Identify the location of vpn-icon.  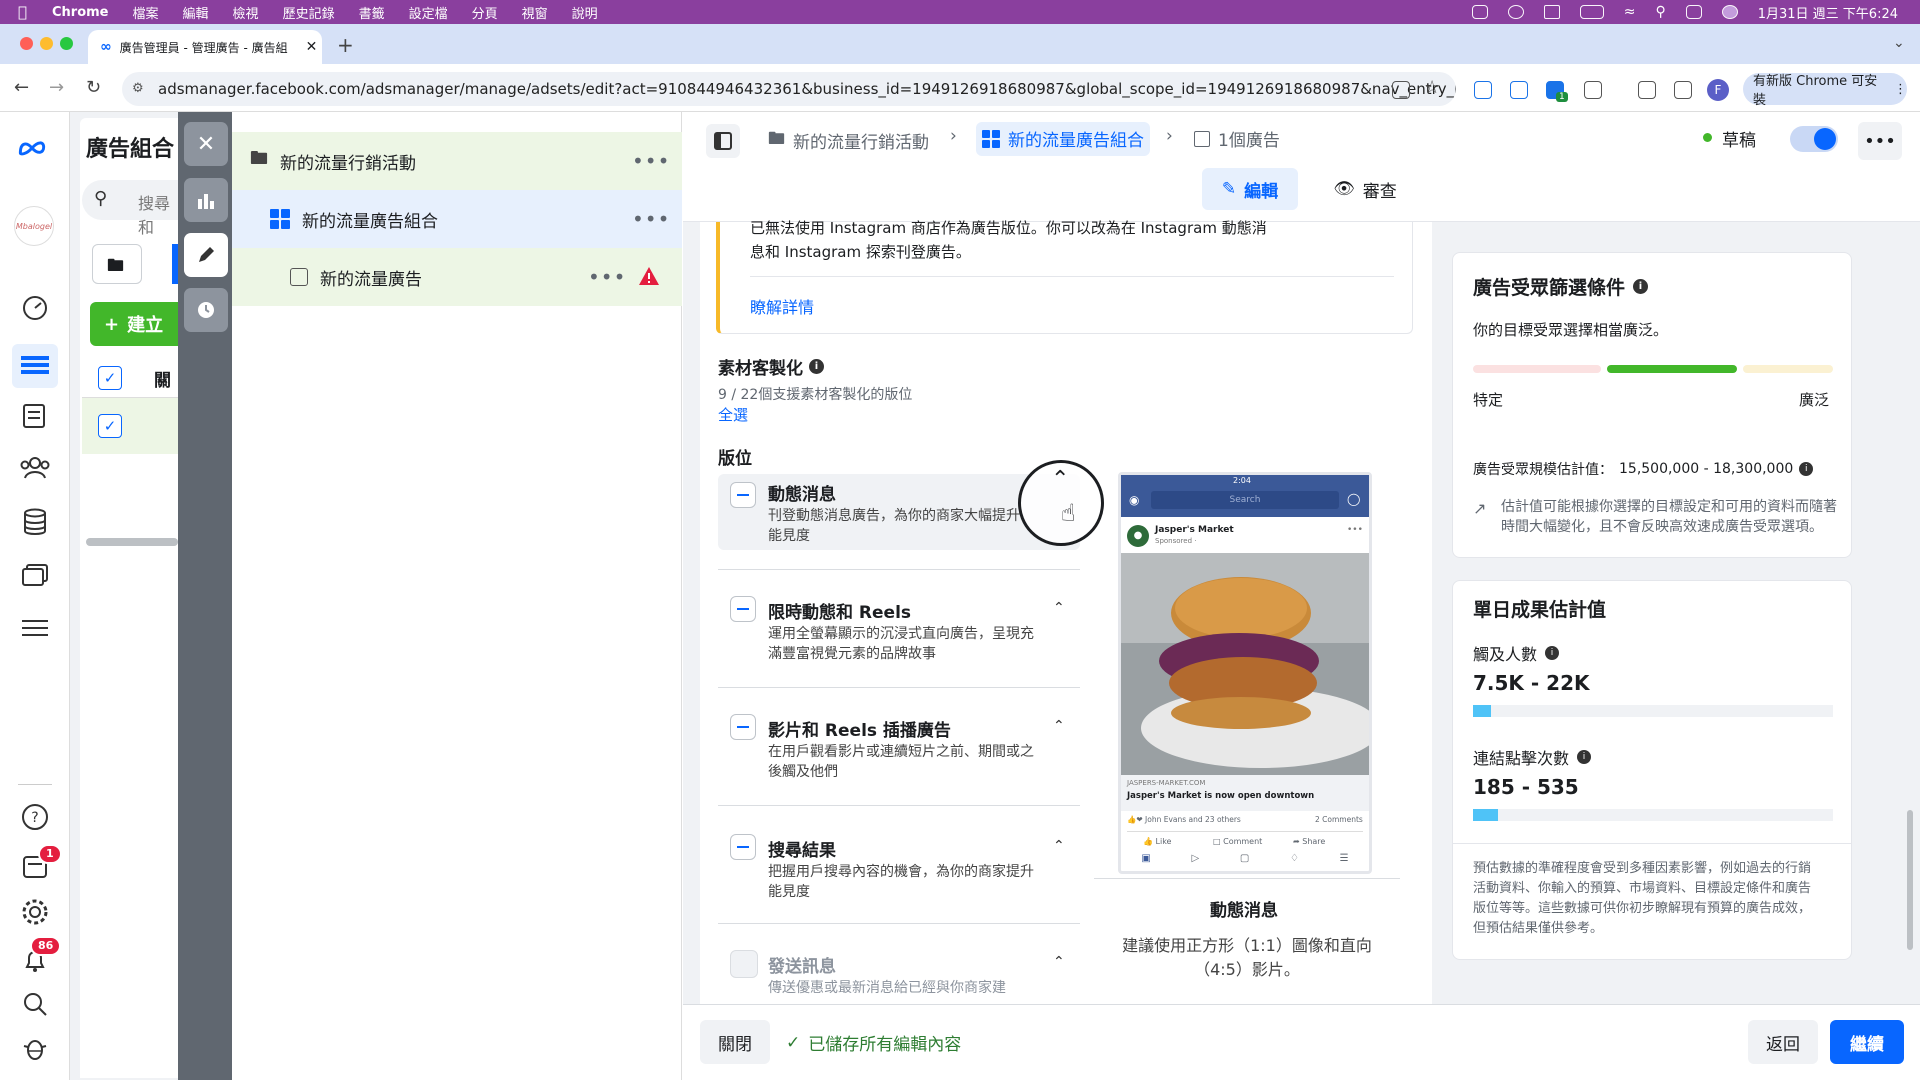
(1479, 12).